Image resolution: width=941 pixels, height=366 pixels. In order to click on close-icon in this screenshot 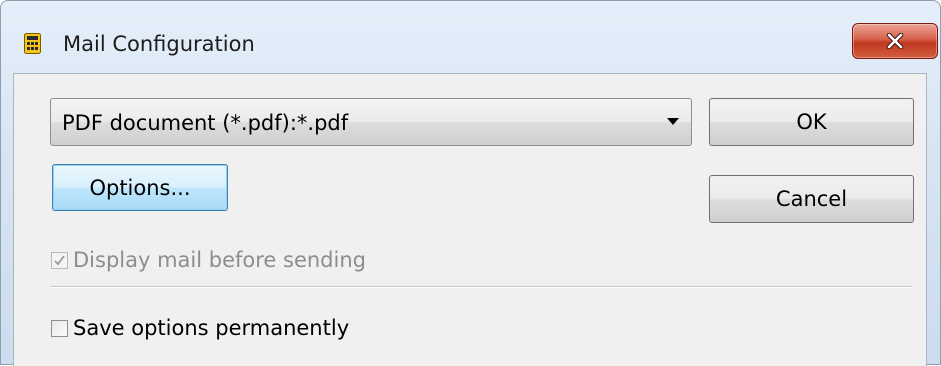, I will do `click(895, 41)`.